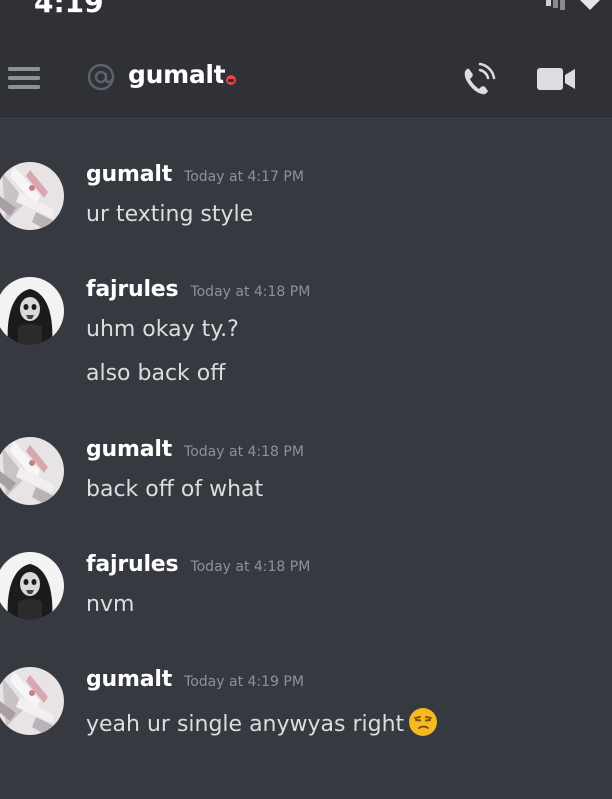 This screenshot has height=799, width=612. Describe the element at coordinates (478, 80) in the screenshot. I see `voice-call-icon` at that location.